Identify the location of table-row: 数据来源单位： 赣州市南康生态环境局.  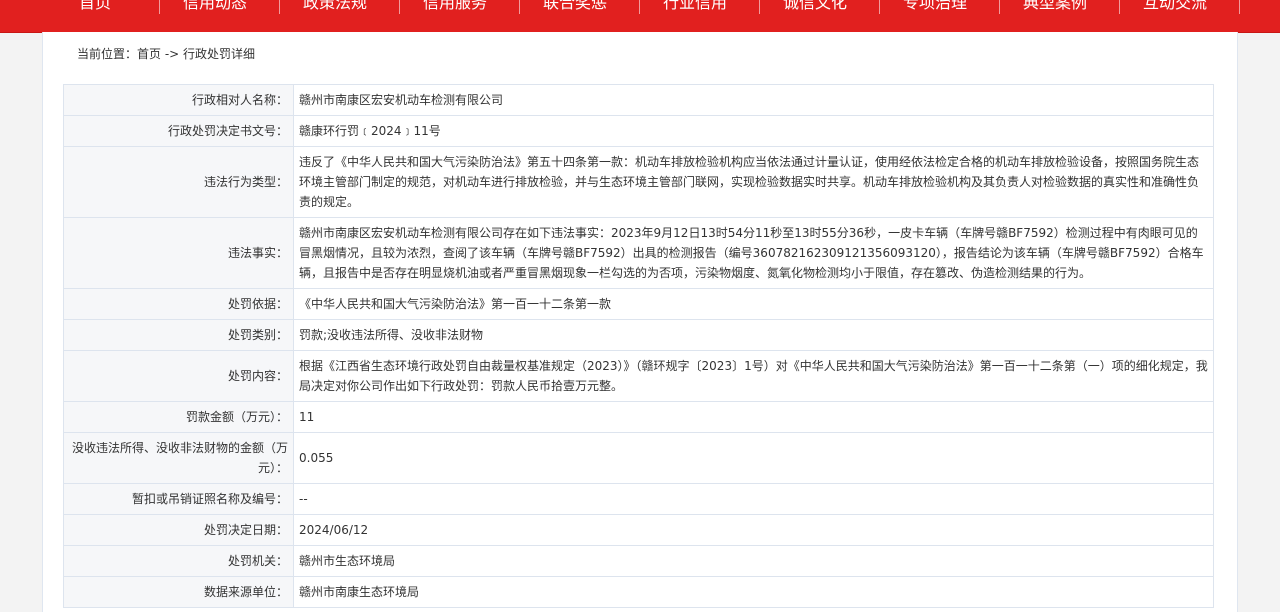
(638, 592).